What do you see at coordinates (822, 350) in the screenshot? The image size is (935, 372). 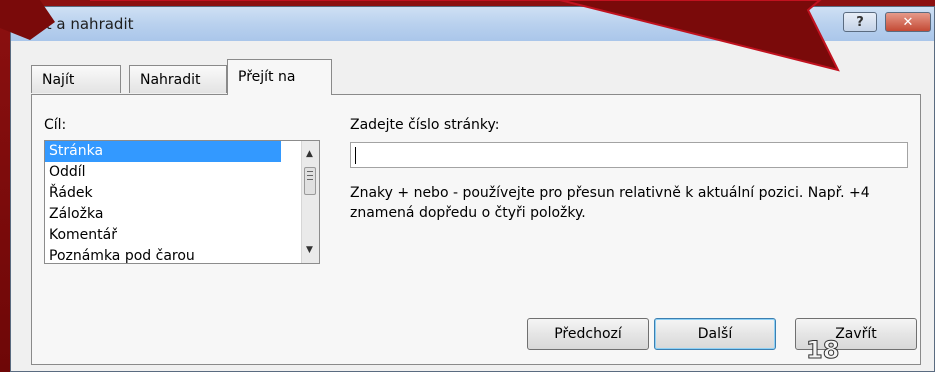 I see `slide-number: 18` at bounding box center [822, 350].